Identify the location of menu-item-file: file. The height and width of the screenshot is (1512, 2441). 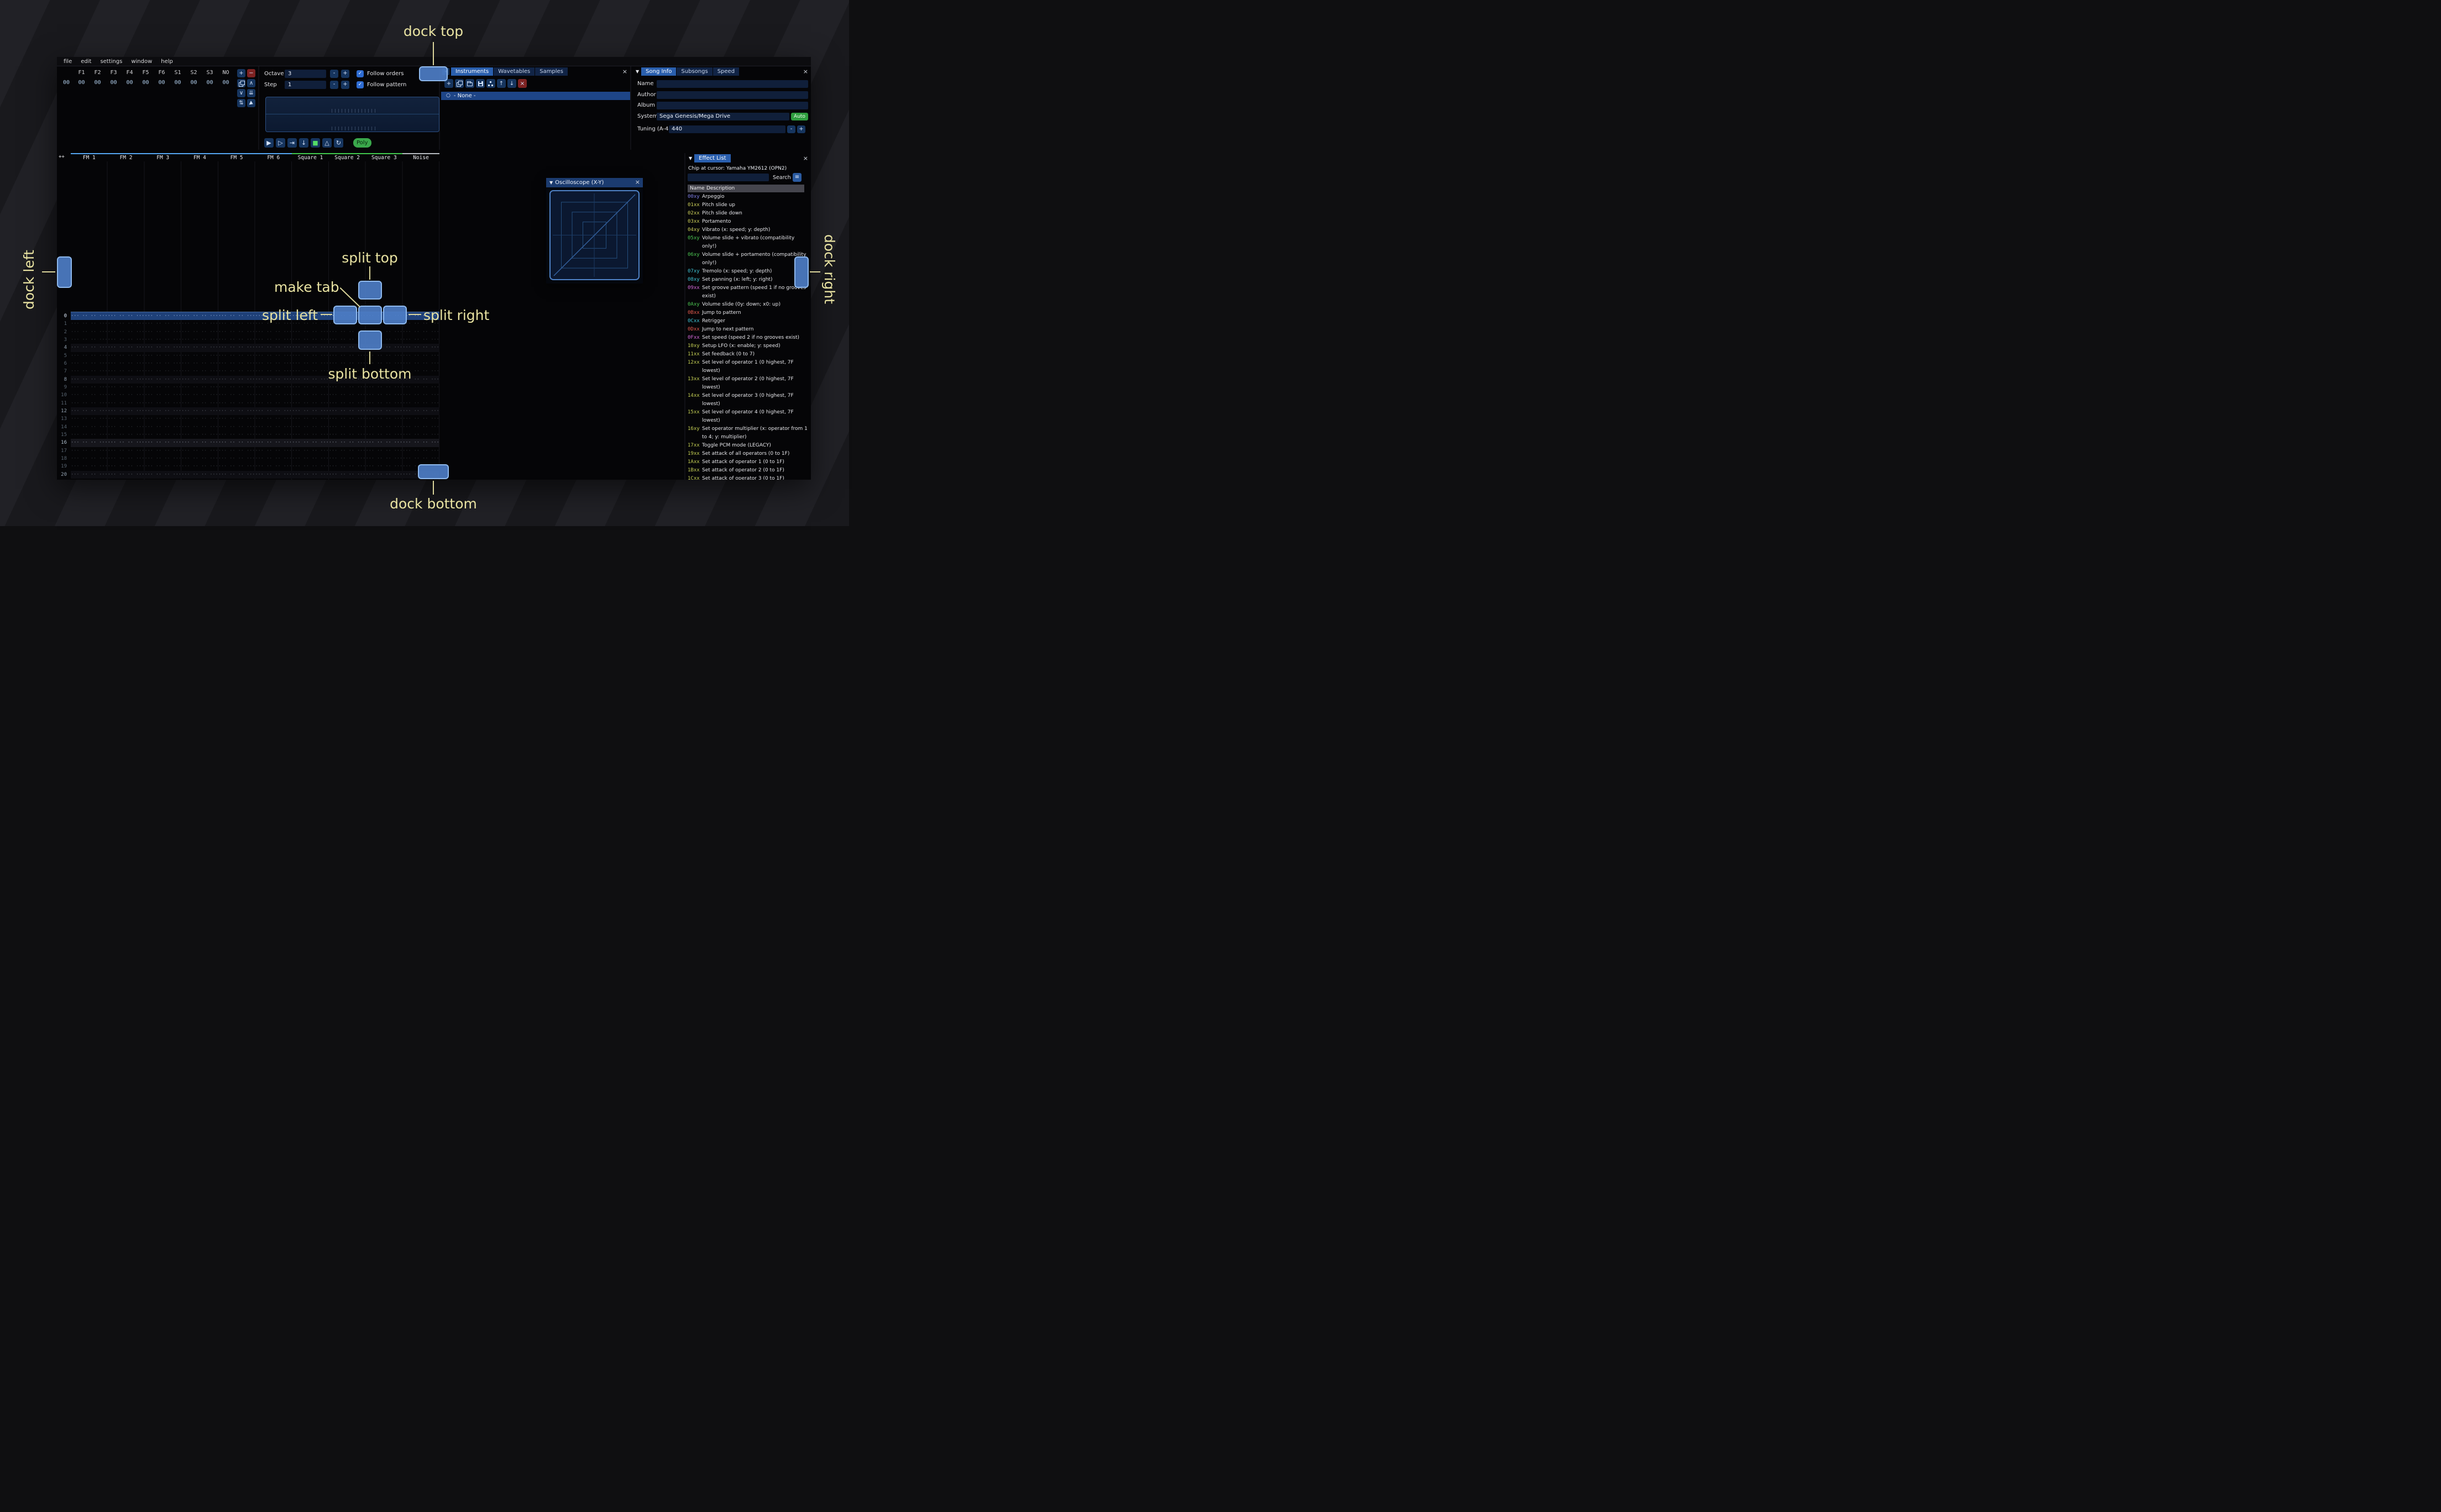
(67, 62).